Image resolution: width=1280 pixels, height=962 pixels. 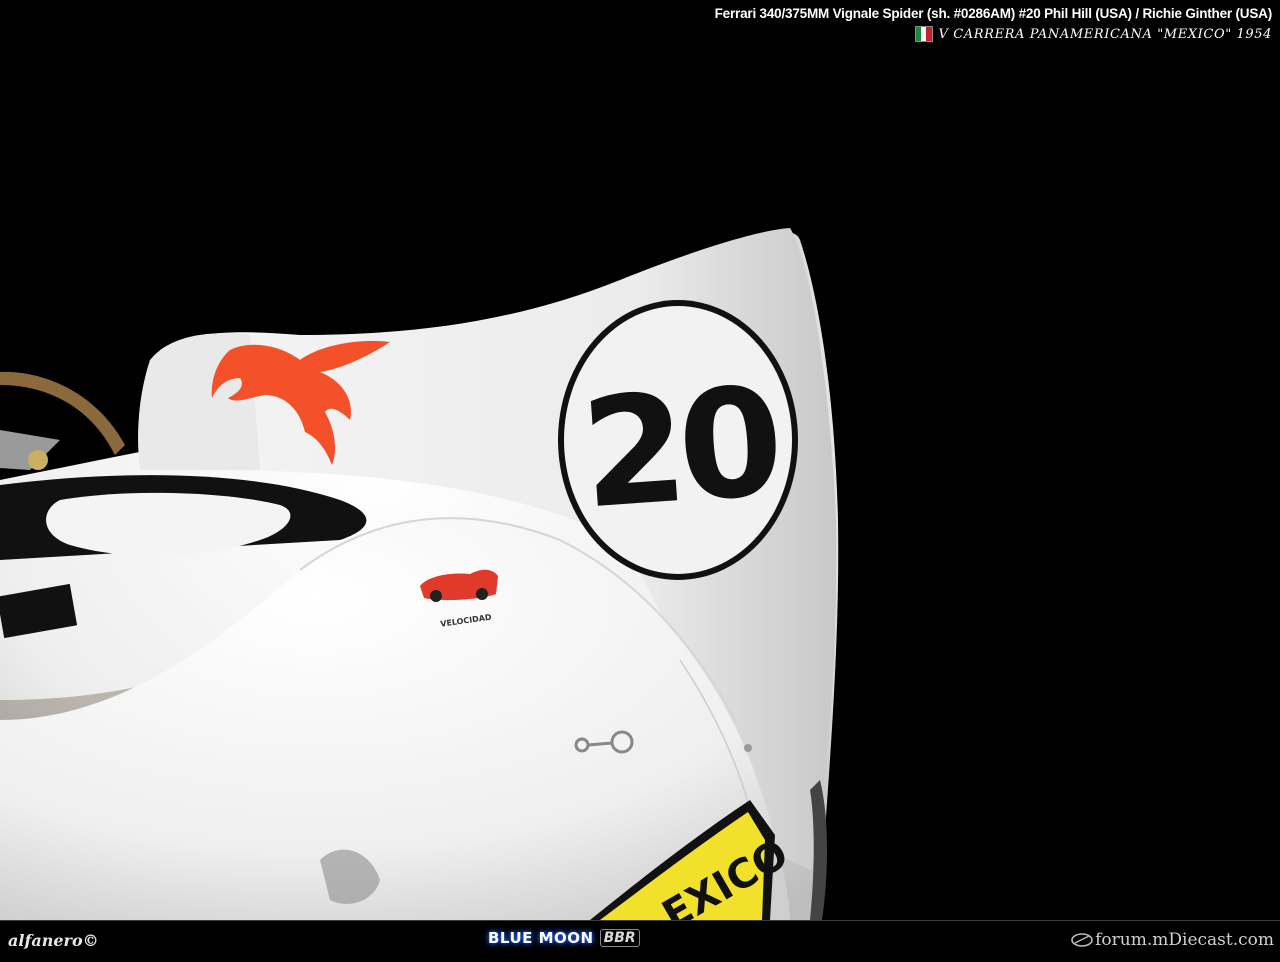 I want to click on race-number-roundel: 20, so click(x=678, y=440).